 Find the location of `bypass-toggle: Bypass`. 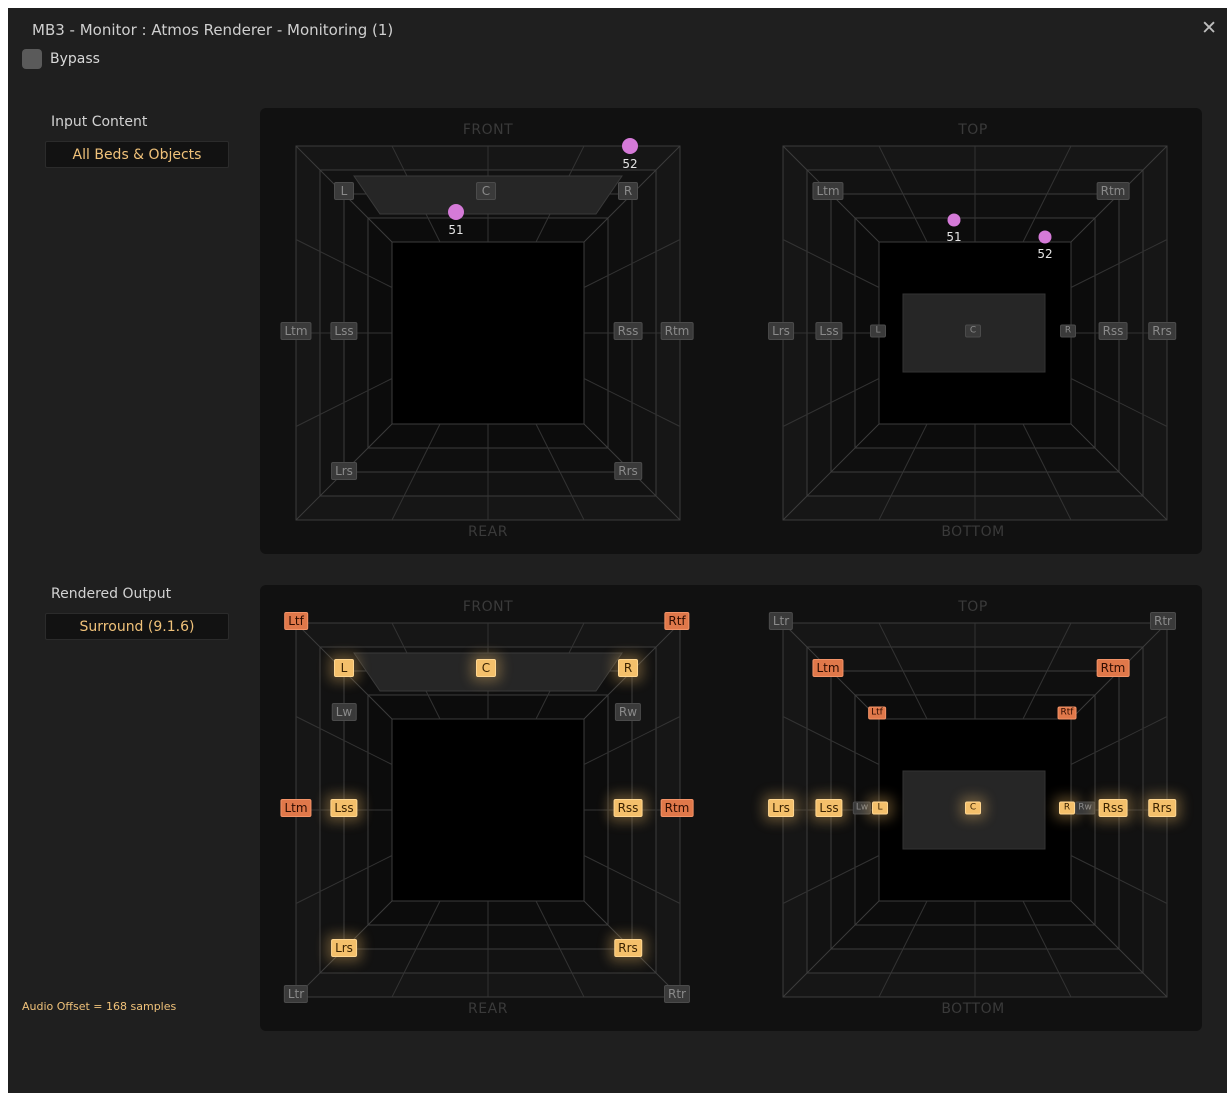

bypass-toggle: Bypass is located at coordinates (61, 59).